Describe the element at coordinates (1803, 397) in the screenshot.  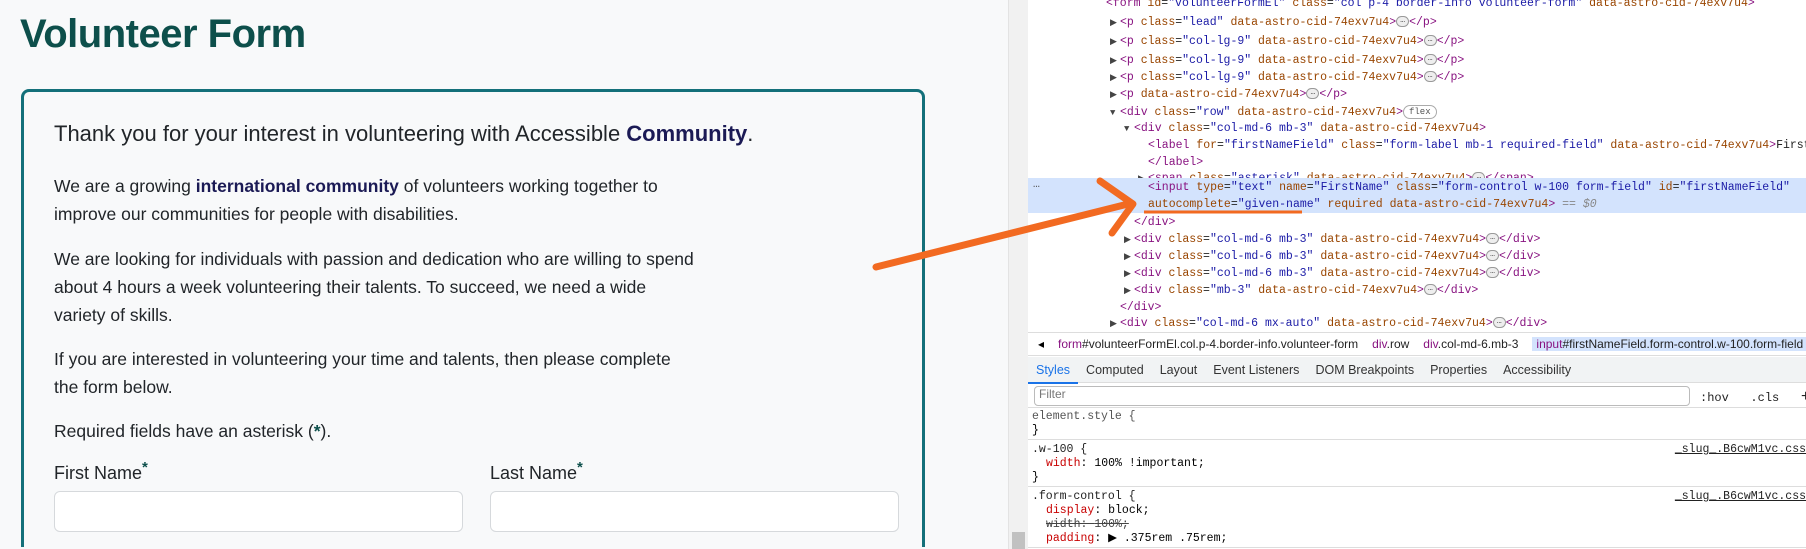
I see `new-rule-icon: +` at that location.